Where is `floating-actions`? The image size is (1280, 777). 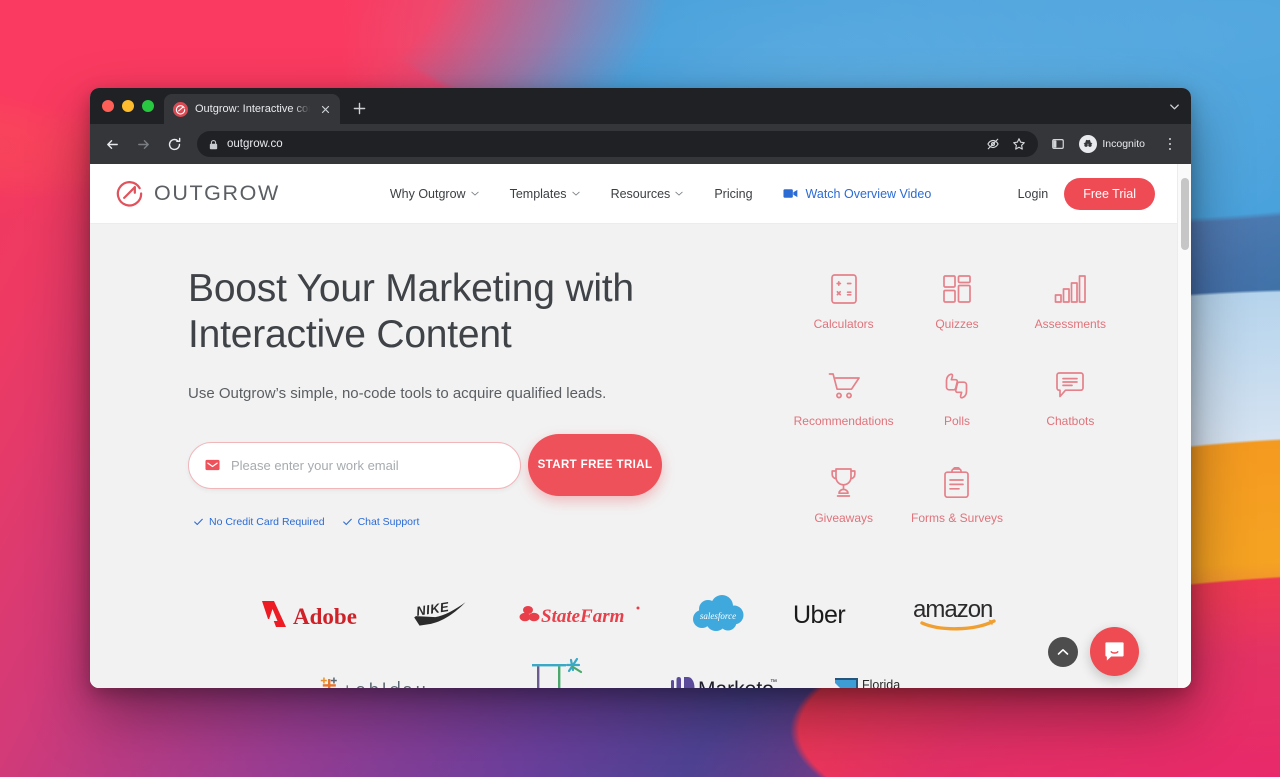 floating-actions is located at coordinates (1093, 651).